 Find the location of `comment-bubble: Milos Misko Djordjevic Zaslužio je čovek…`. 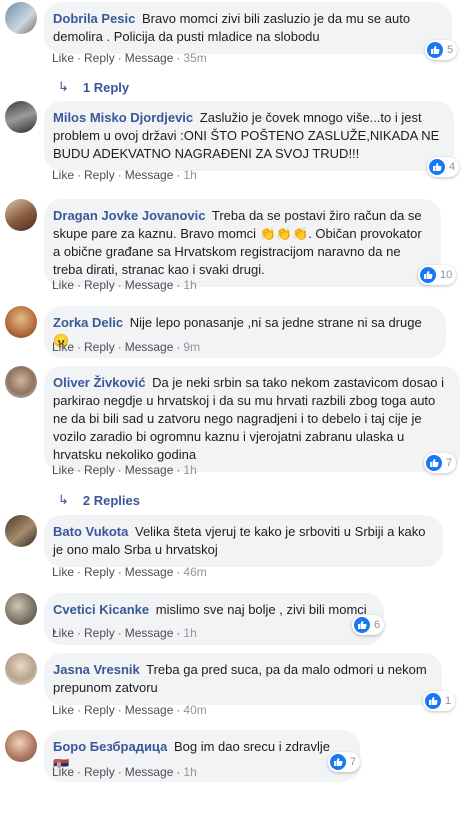

comment-bubble: Milos Misko Djordjevic Zaslužio je čovek… is located at coordinates (249, 136).